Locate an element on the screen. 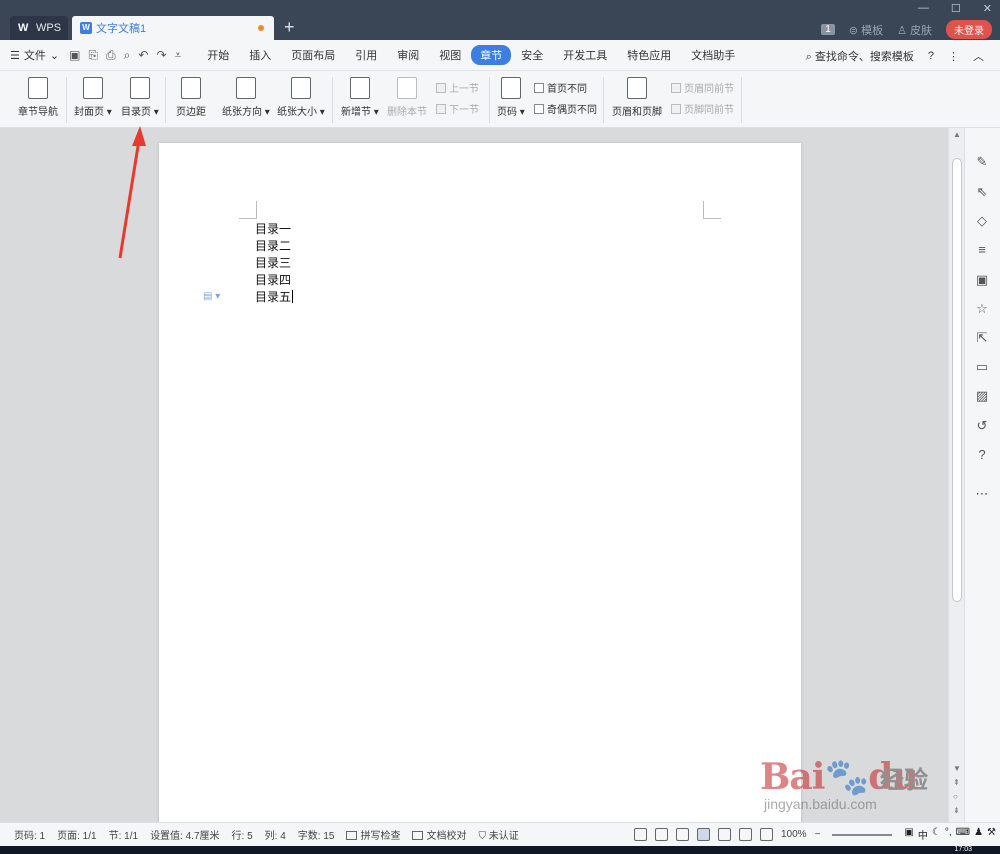  new-section-button: 新增节 ▾ is located at coordinates (360, 97).